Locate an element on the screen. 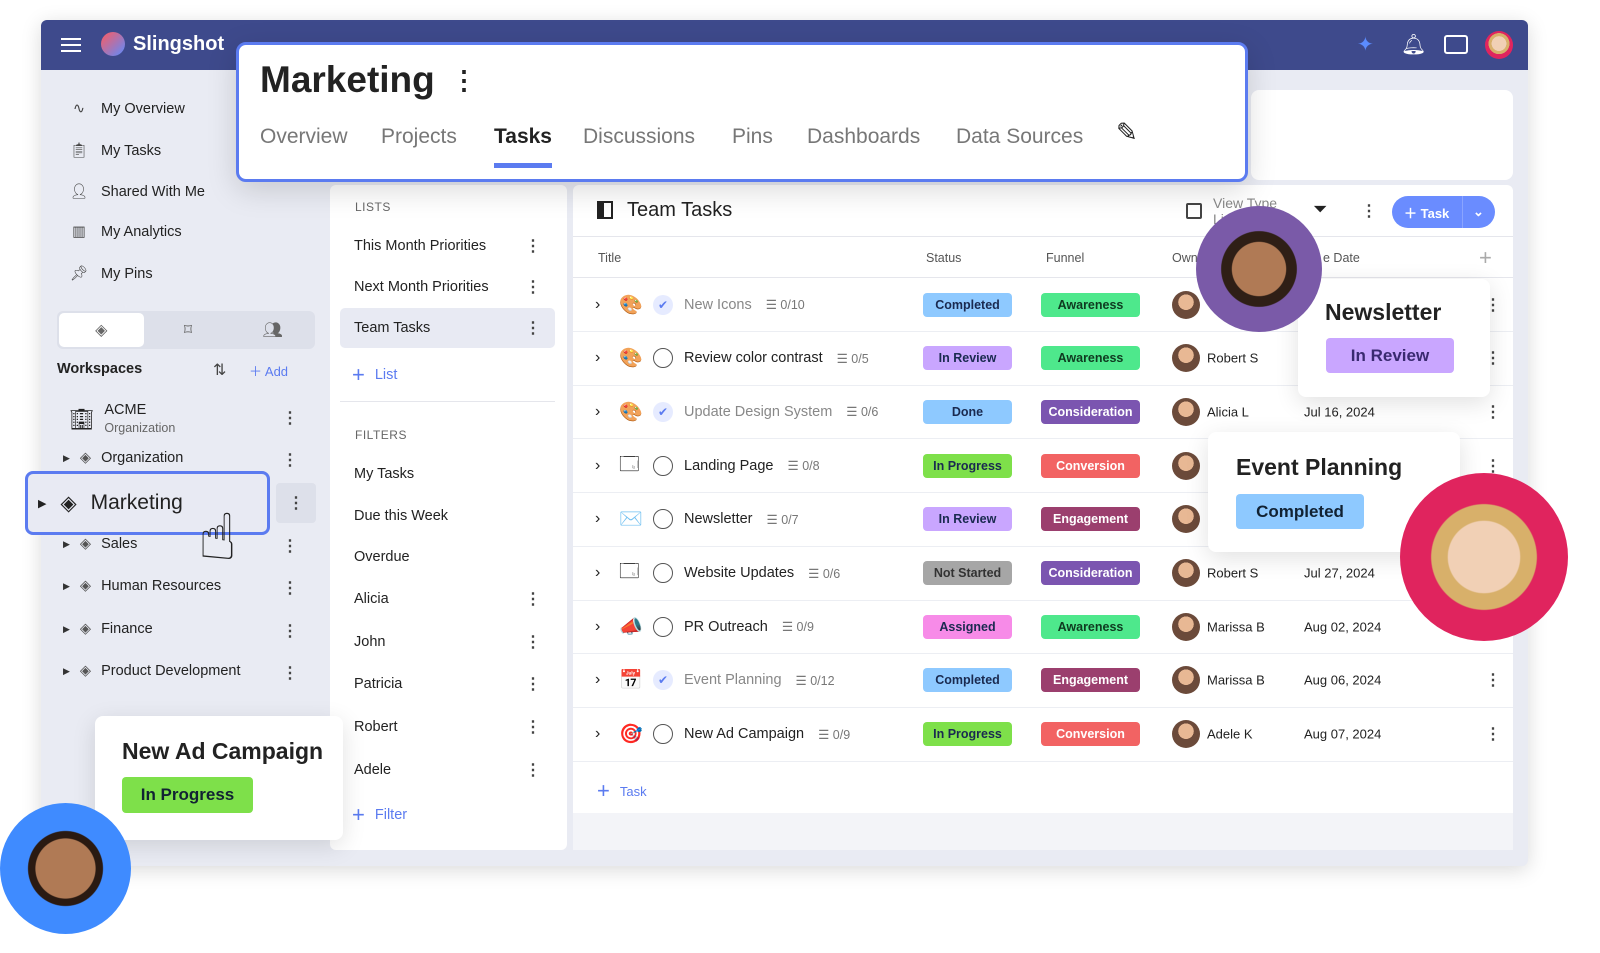 The image size is (1600, 953). workspace-item: ▶ ◈ Human Resources is located at coordinates (142, 586).